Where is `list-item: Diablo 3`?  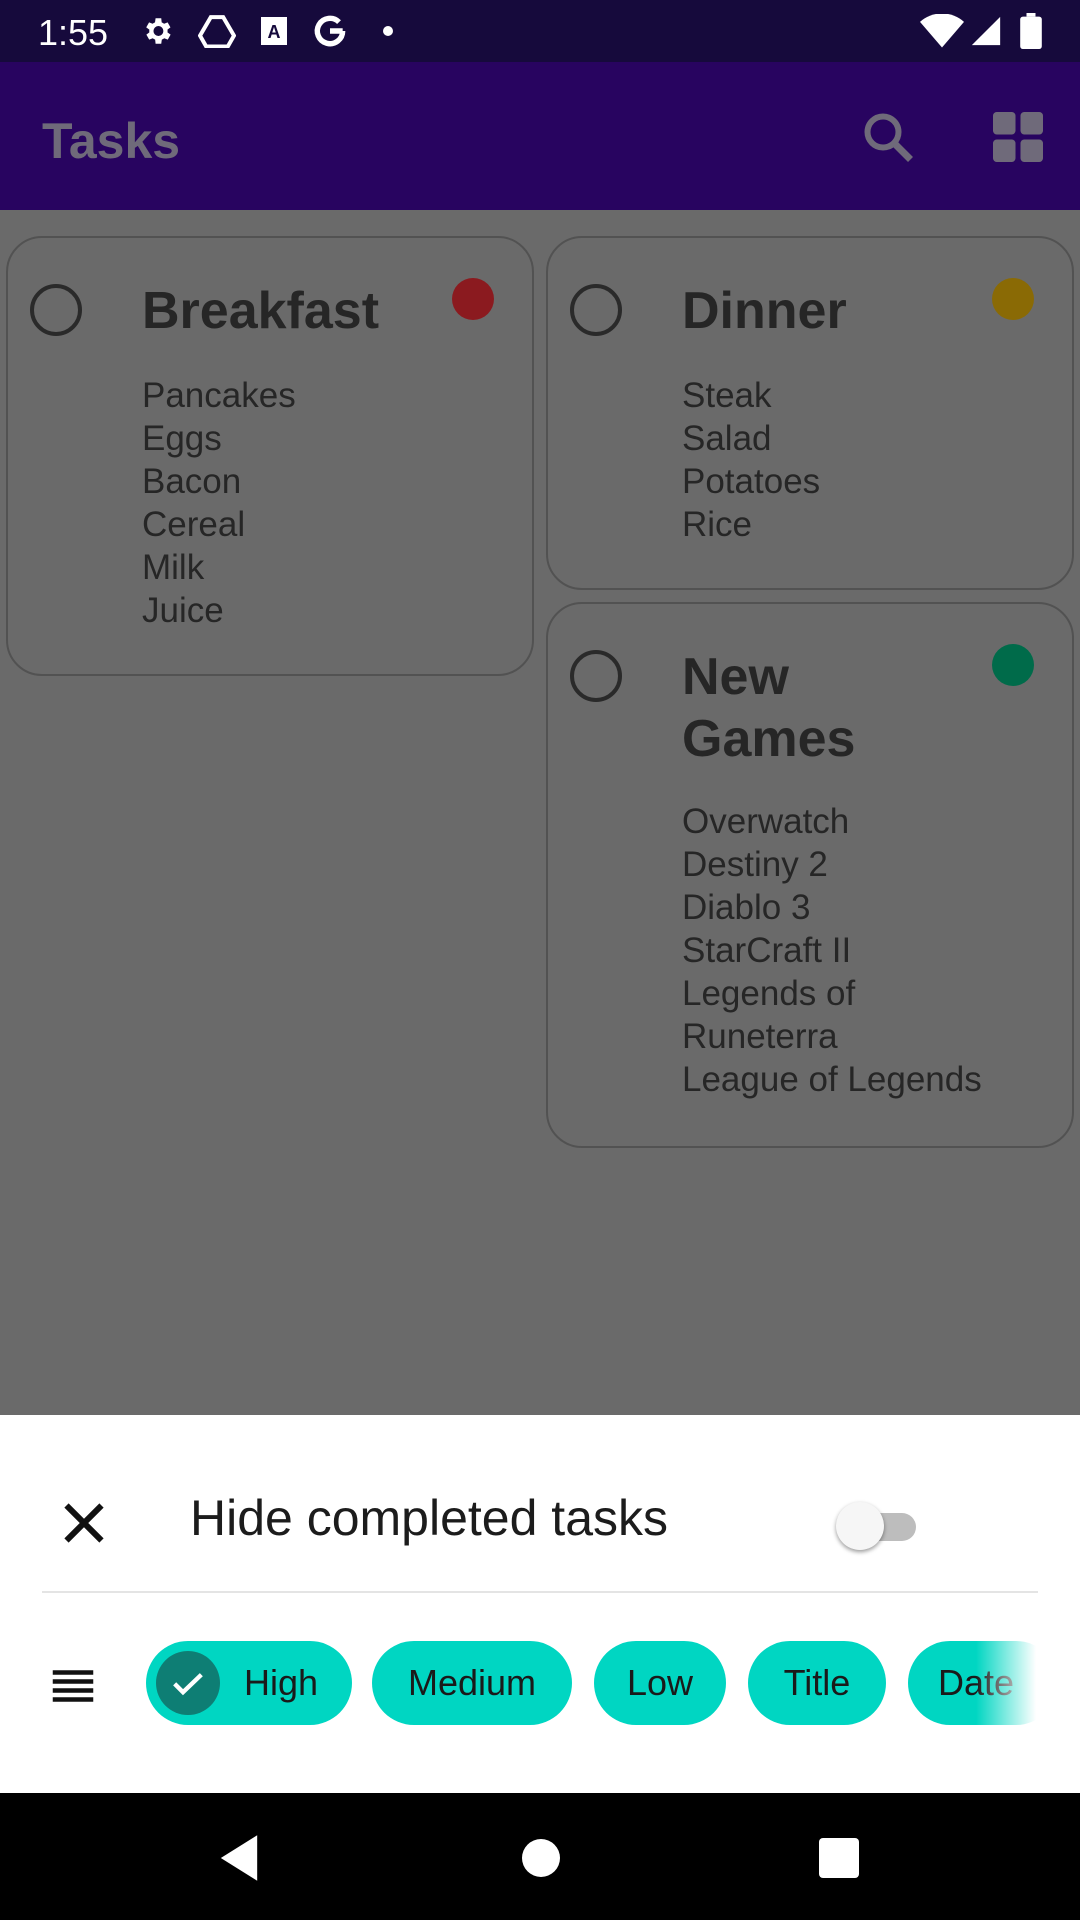
list-item: Diablo 3 is located at coordinates (746, 907).